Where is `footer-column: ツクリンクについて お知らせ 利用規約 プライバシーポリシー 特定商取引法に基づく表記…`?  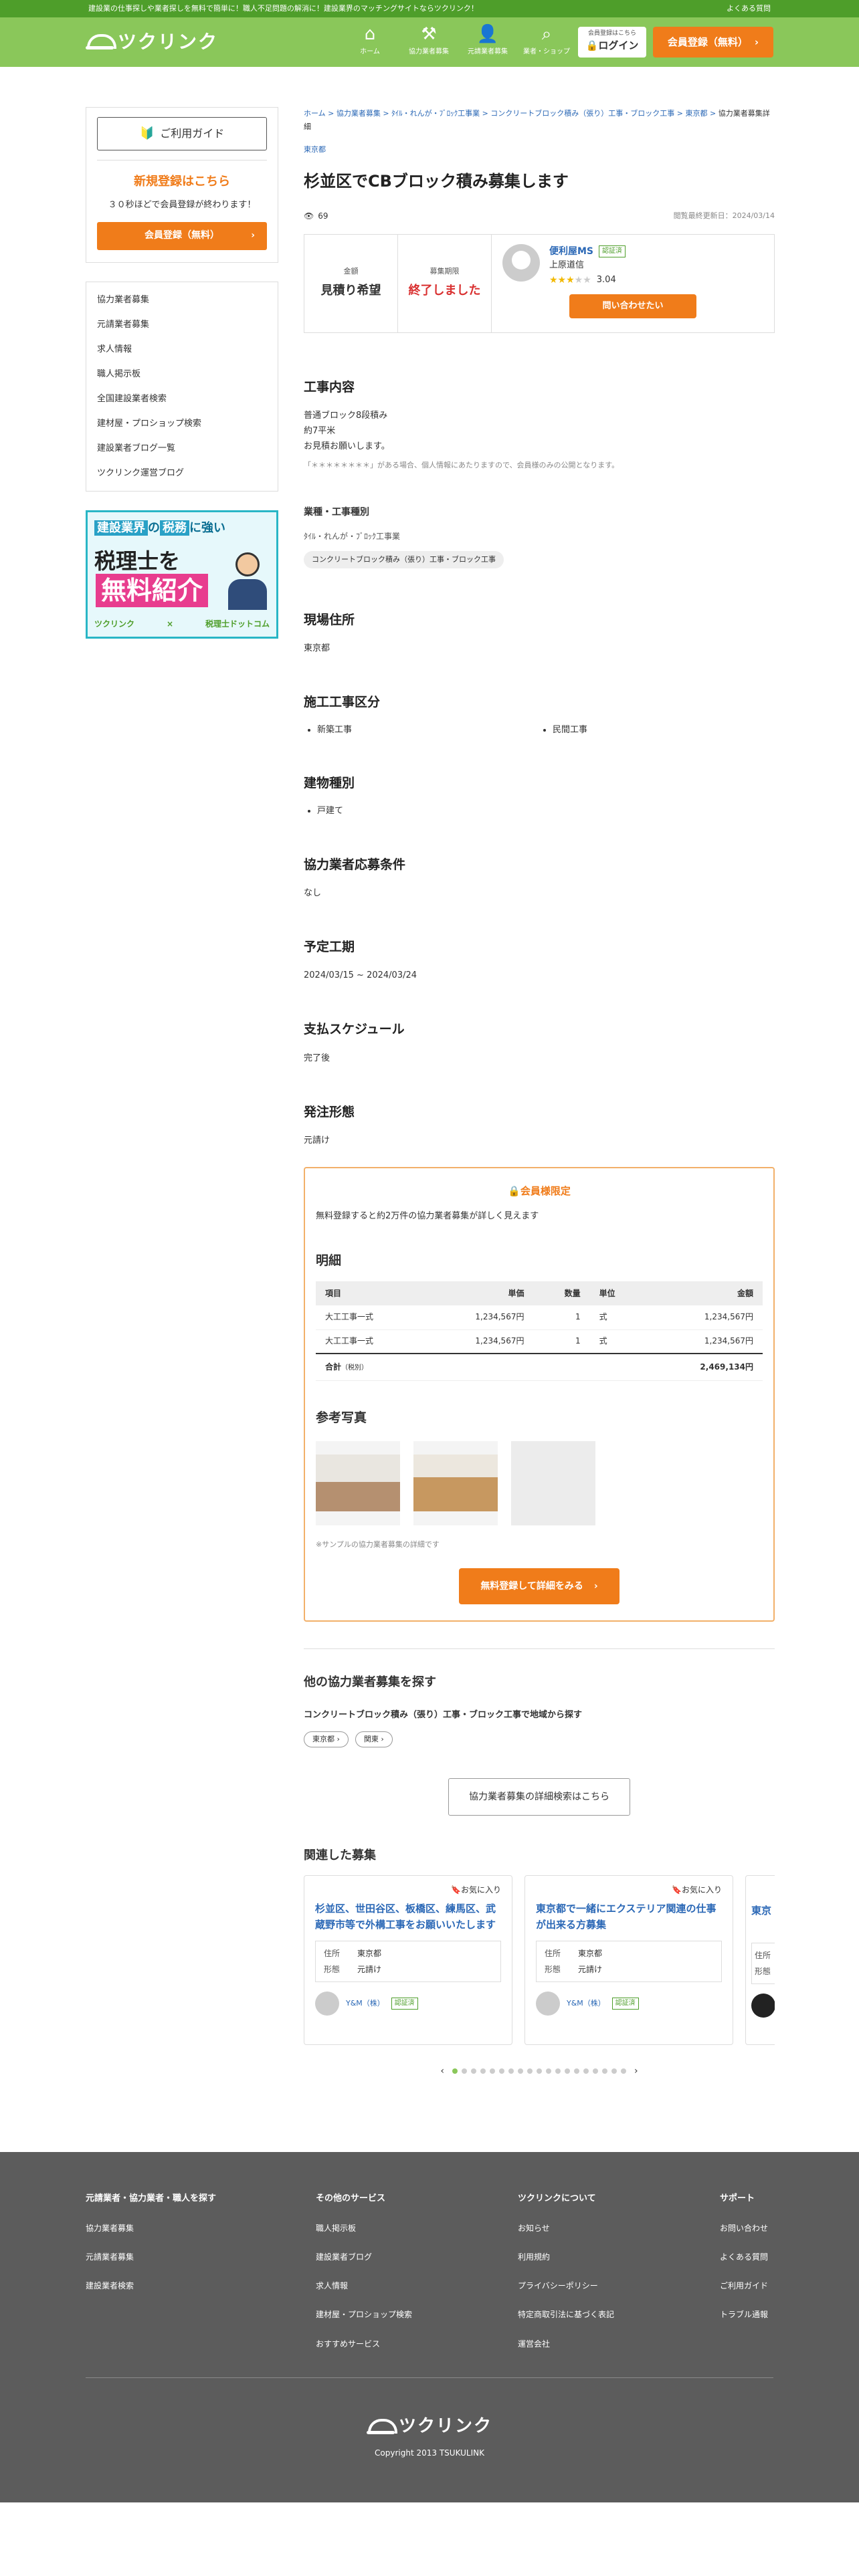
footer-column: ツクリンクについて お知らせ 利用規約 プライバシーポリシー 特定商取引法に基づく表記… is located at coordinates (619, 2272).